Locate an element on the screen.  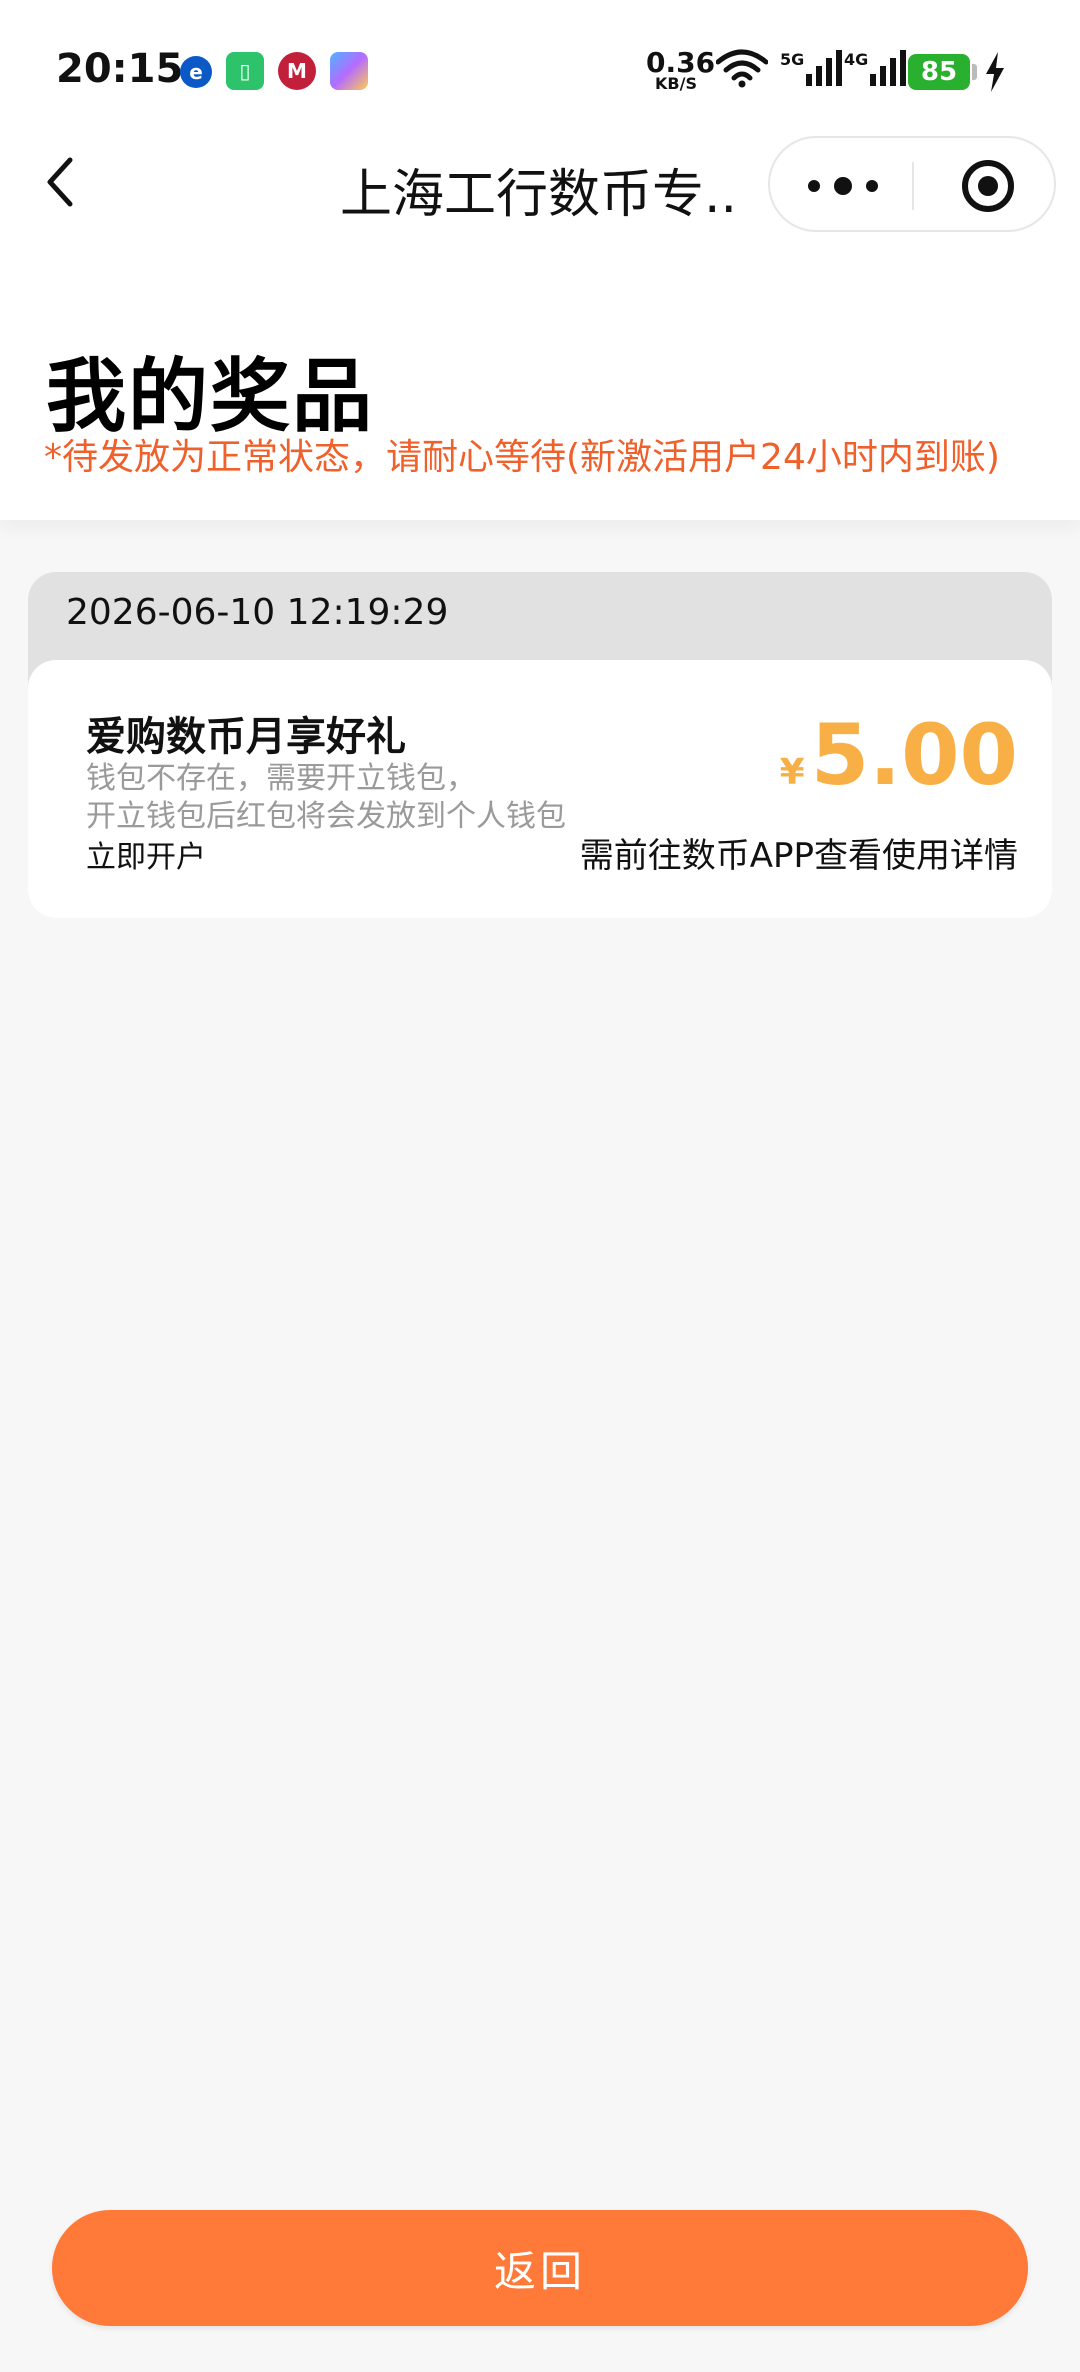
open-wallet-link: 立即开户 is located at coordinates (146, 854).